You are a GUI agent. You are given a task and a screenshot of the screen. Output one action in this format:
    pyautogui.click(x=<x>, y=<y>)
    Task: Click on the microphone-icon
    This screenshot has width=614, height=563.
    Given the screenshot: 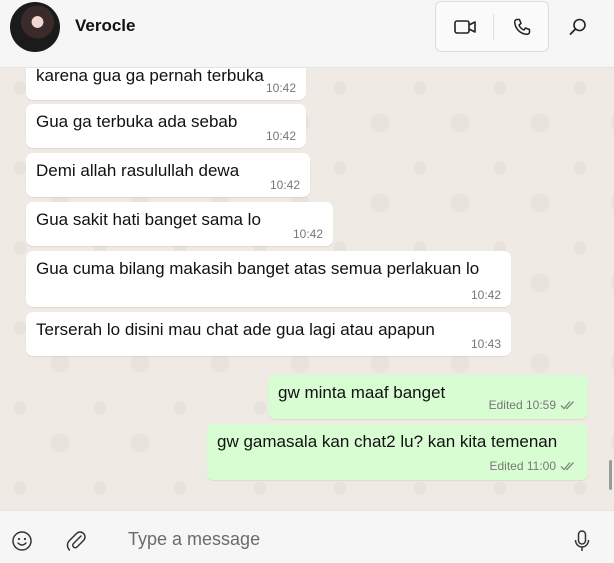 What is the action you would take?
    pyautogui.click(x=582, y=540)
    